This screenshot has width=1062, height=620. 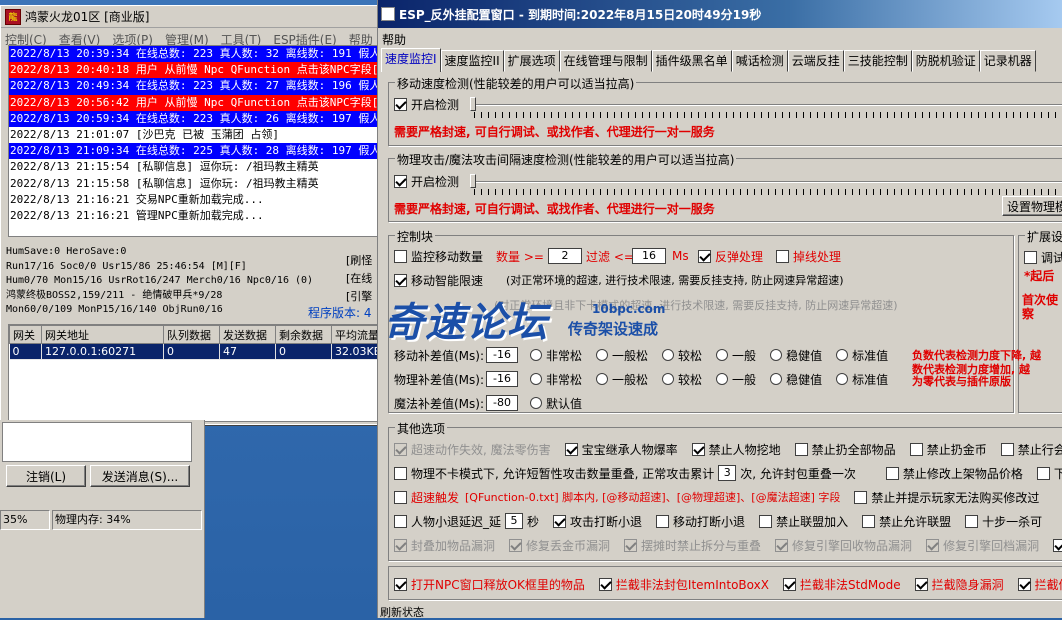 What do you see at coordinates (877, 61) in the screenshot?
I see `tab-three-skill: 三技能控制` at bounding box center [877, 61].